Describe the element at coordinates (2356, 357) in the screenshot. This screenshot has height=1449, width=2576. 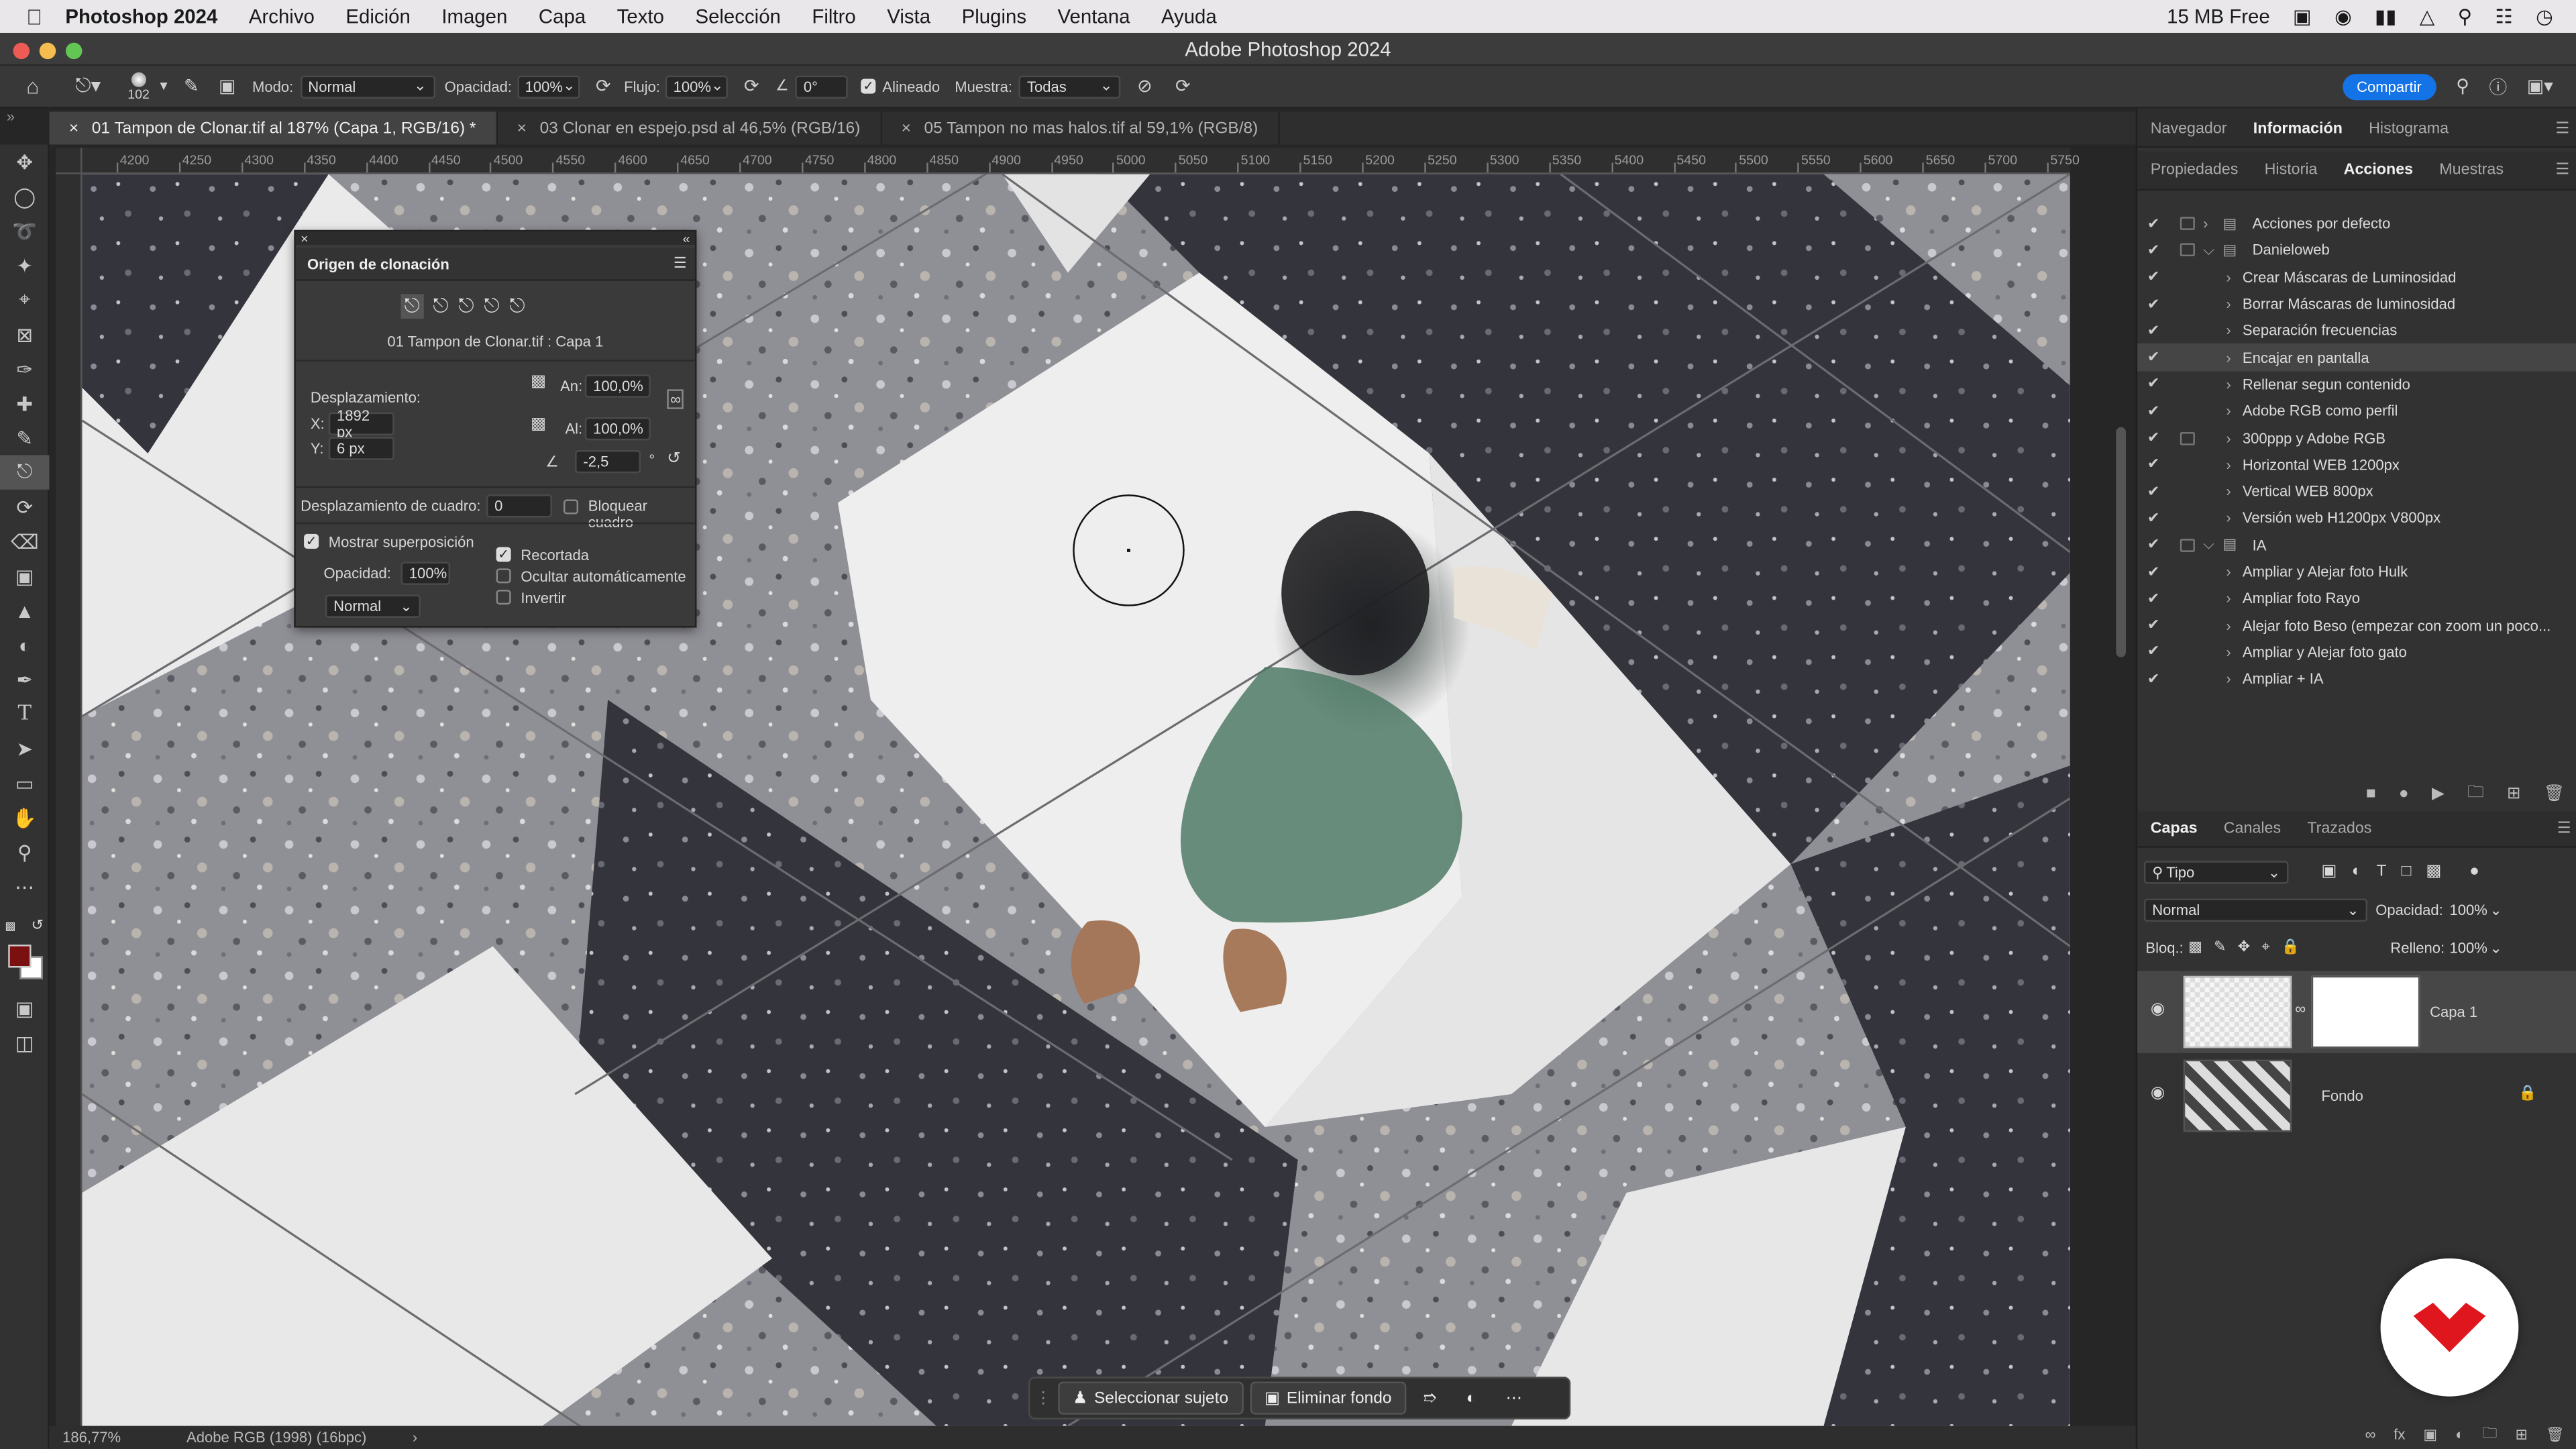
I see `action-row: ✔ › Encajar en pantalla` at that location.